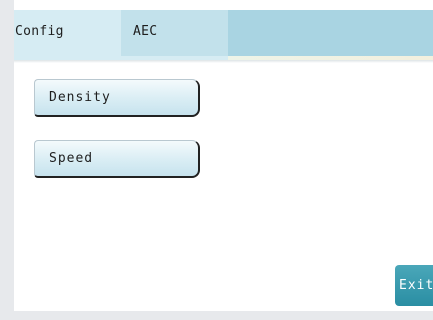 The height and width of the screenshot is (320, 433). I want to click on density-button-label: Density, so click(80, 97).